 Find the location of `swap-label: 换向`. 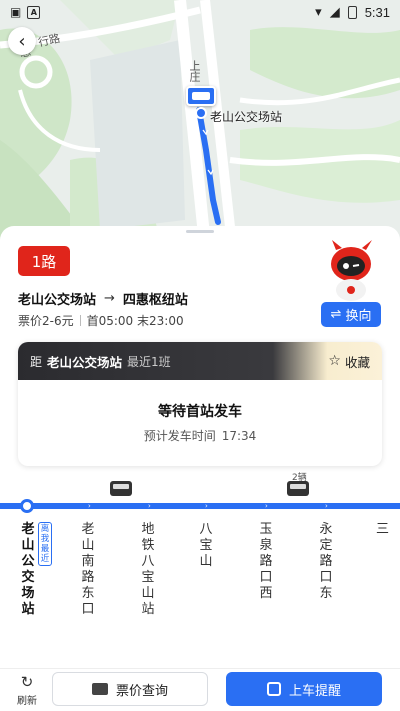

swap-label: 换向 is located at coordinates (358, 316).